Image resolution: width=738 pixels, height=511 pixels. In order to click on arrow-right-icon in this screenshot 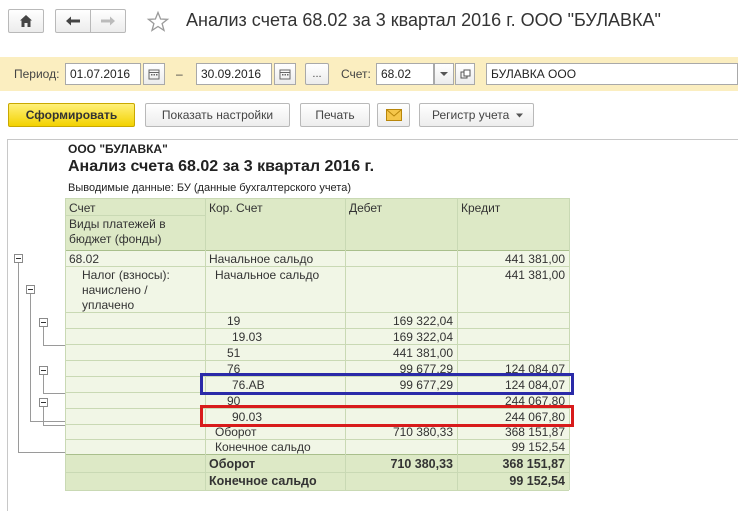, I will do `click(108, 21)`.